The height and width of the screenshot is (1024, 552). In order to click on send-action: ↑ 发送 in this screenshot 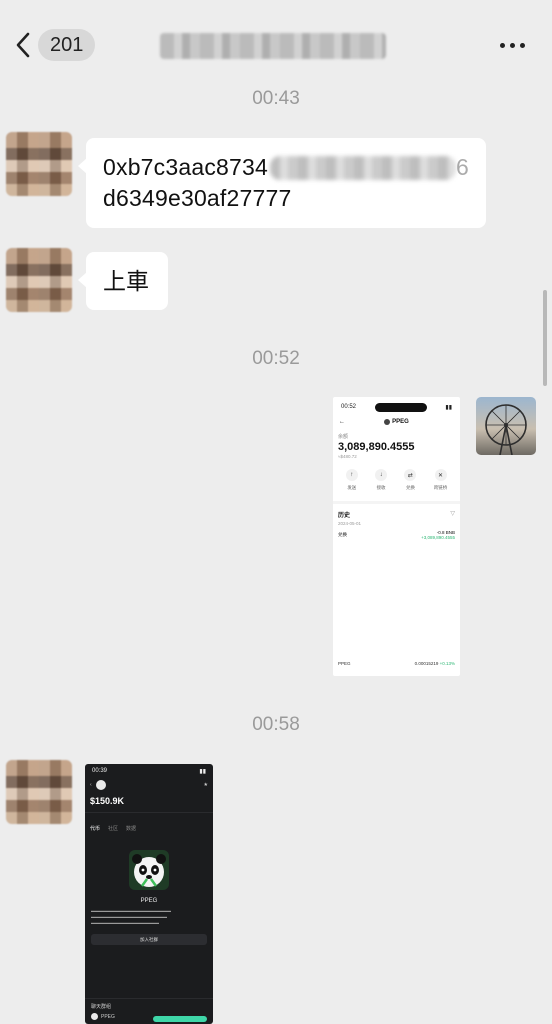, I will do `click(351, 480)`.